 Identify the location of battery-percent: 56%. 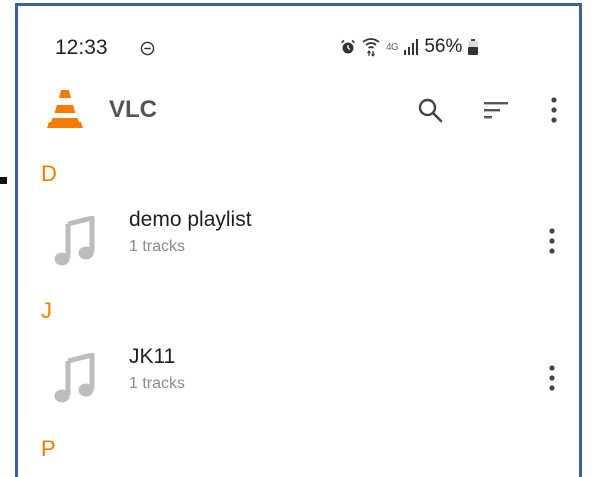
(443, 46).